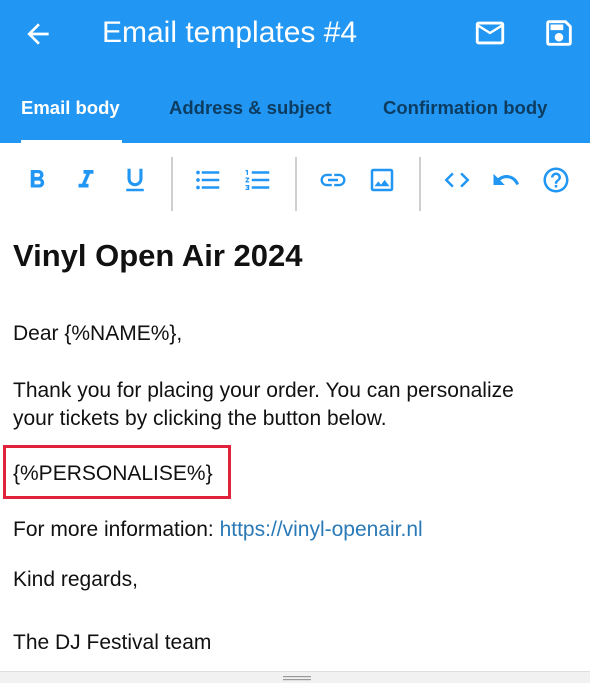  I want to click on resize-bar, so click(295, 677).